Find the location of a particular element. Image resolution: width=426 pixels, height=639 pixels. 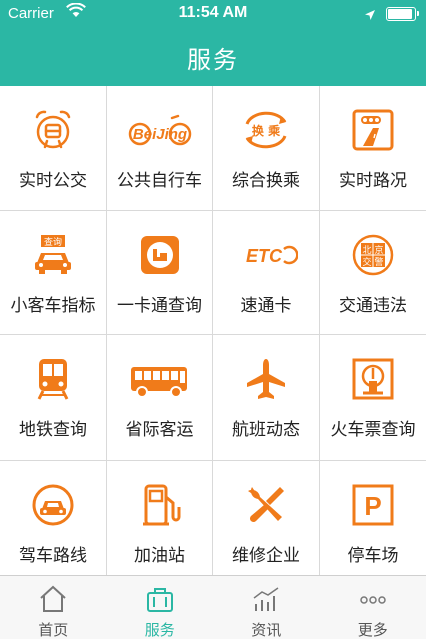

car-query-icon: 查询 is located at coordinates (53, 255).